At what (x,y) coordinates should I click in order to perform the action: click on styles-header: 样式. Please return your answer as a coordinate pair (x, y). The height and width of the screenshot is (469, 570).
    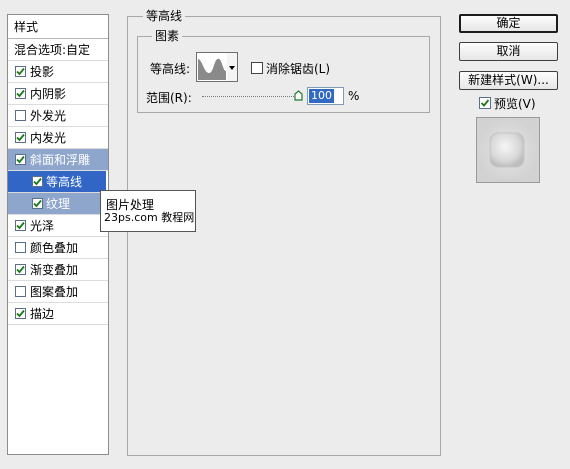
    Looking at the image, I should click on (58, 27).